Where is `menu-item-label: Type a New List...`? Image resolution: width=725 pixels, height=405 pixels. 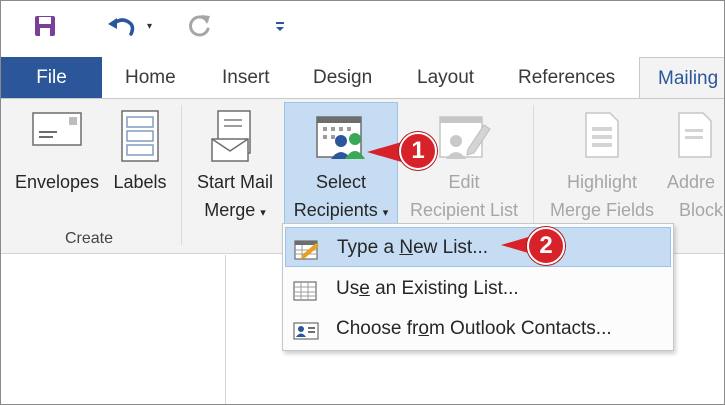 menu-item-label: Type a New List... is located at coordinates (413, 247).